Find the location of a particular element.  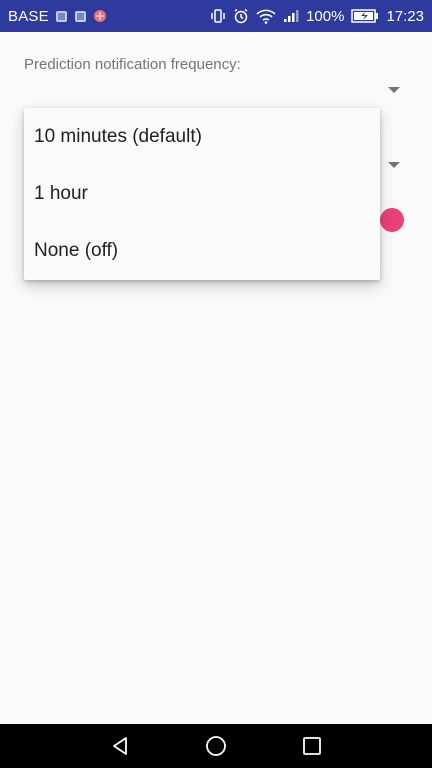

toggle-switch-thumb is located at coordinates (392, 220).